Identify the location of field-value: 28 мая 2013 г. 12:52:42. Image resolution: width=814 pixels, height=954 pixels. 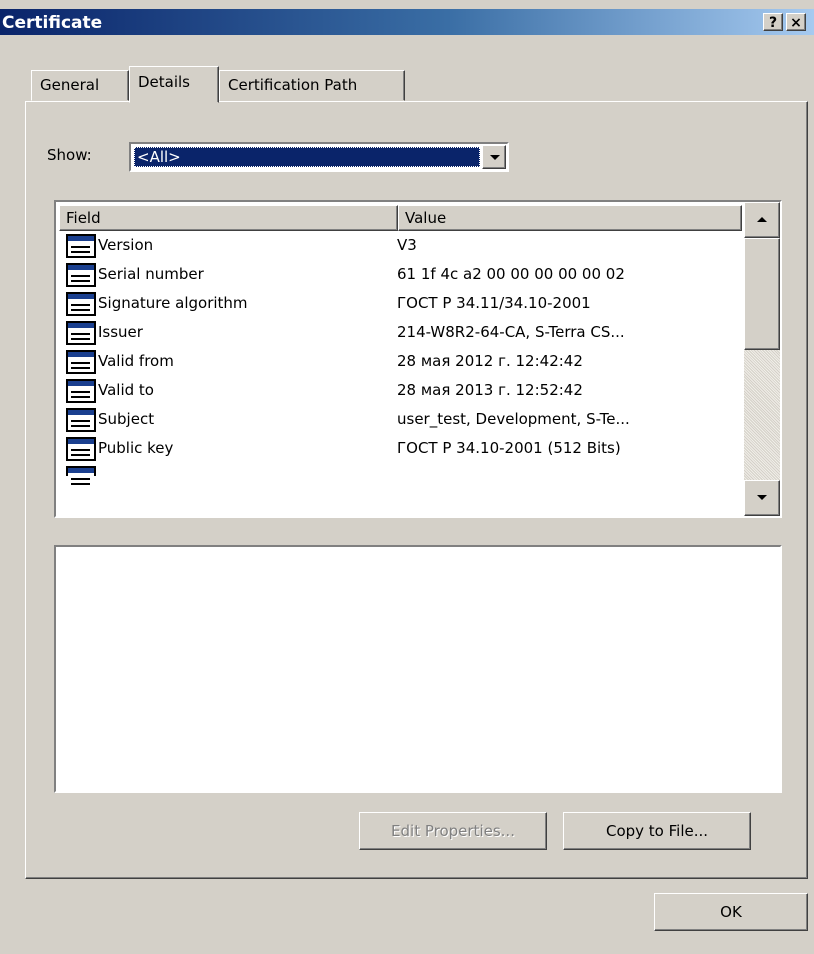
(490, 390).